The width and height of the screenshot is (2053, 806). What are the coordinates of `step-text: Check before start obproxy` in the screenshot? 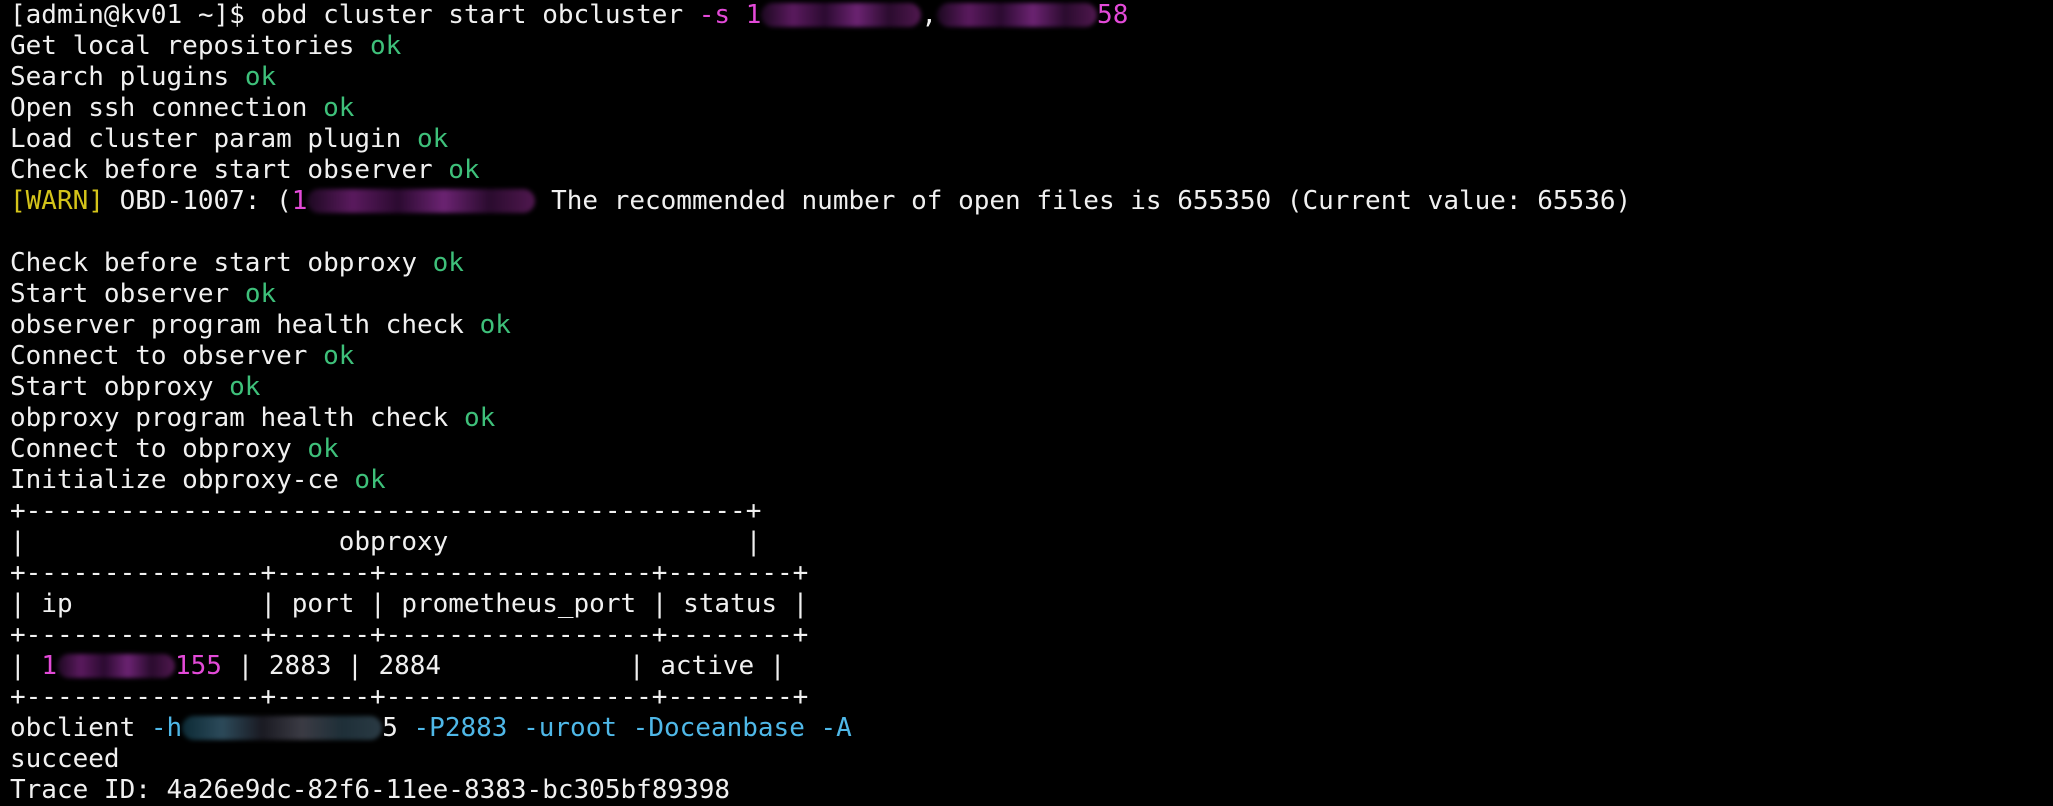 It's located at (213, 263).